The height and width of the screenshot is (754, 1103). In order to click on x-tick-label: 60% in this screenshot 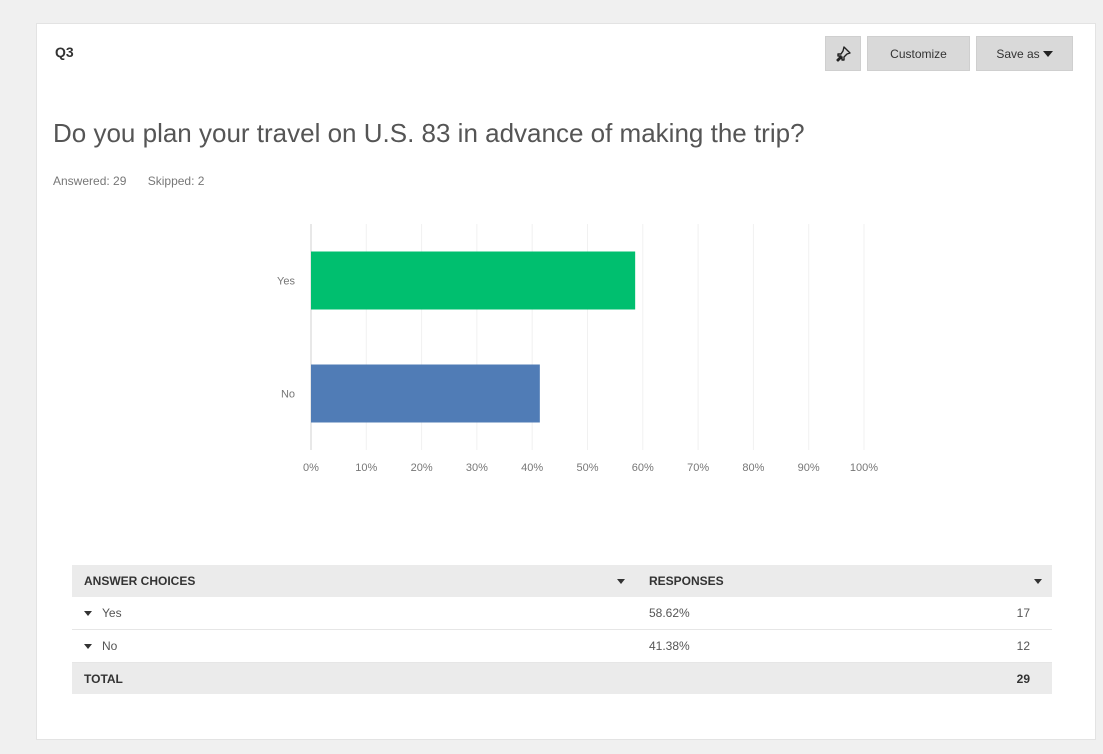, I will do `click(643, 468)`.